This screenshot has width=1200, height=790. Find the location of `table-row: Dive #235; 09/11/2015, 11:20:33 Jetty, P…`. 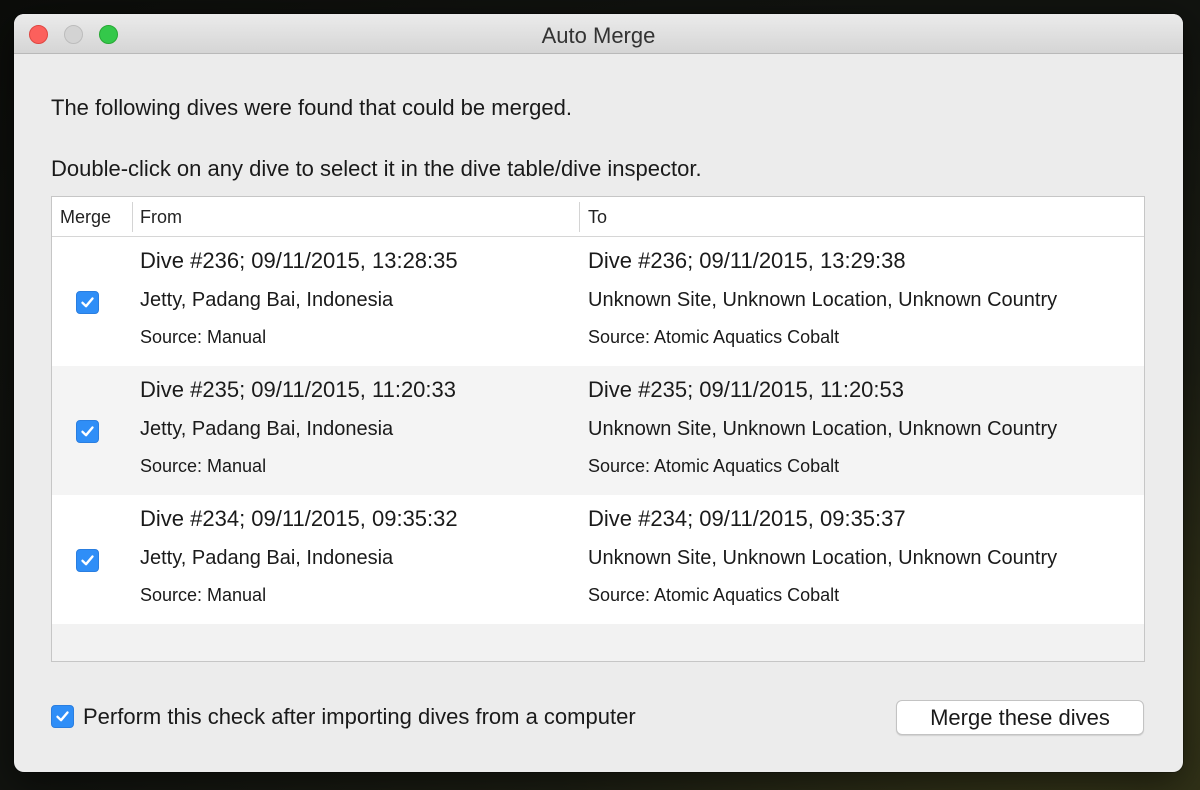

table-row: Dive #235; 09/11/2015, 11:20:33 Jetty, P… is located at coordinates (598, 430).